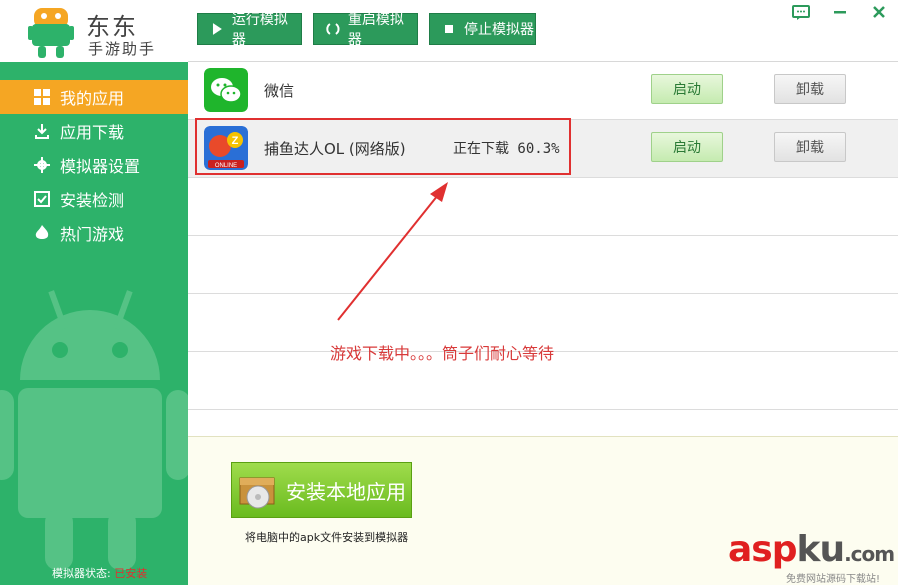 The height and width of the screenshot is (585, 898). What do you see at coordinates (279, 91) in the screenshot?
I see `app-name: 微信` at bounding box center [279, 91].